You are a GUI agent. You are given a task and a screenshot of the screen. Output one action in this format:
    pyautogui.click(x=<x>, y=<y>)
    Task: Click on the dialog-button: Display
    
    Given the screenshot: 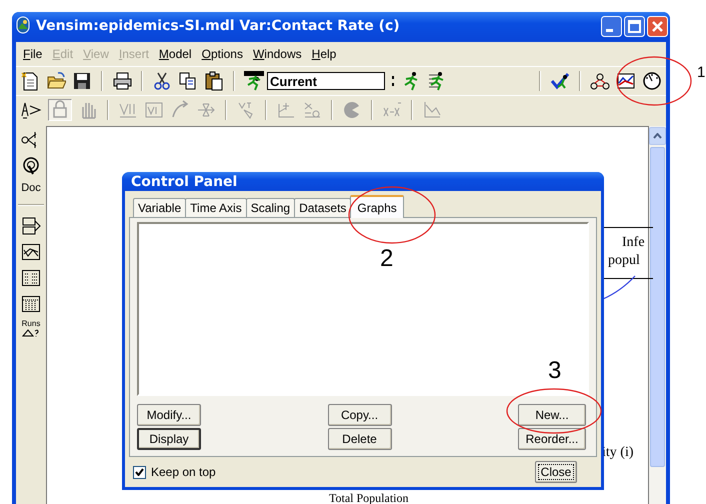 What is the action you would take?
    pyautogui.click(x=169, y=439)
    